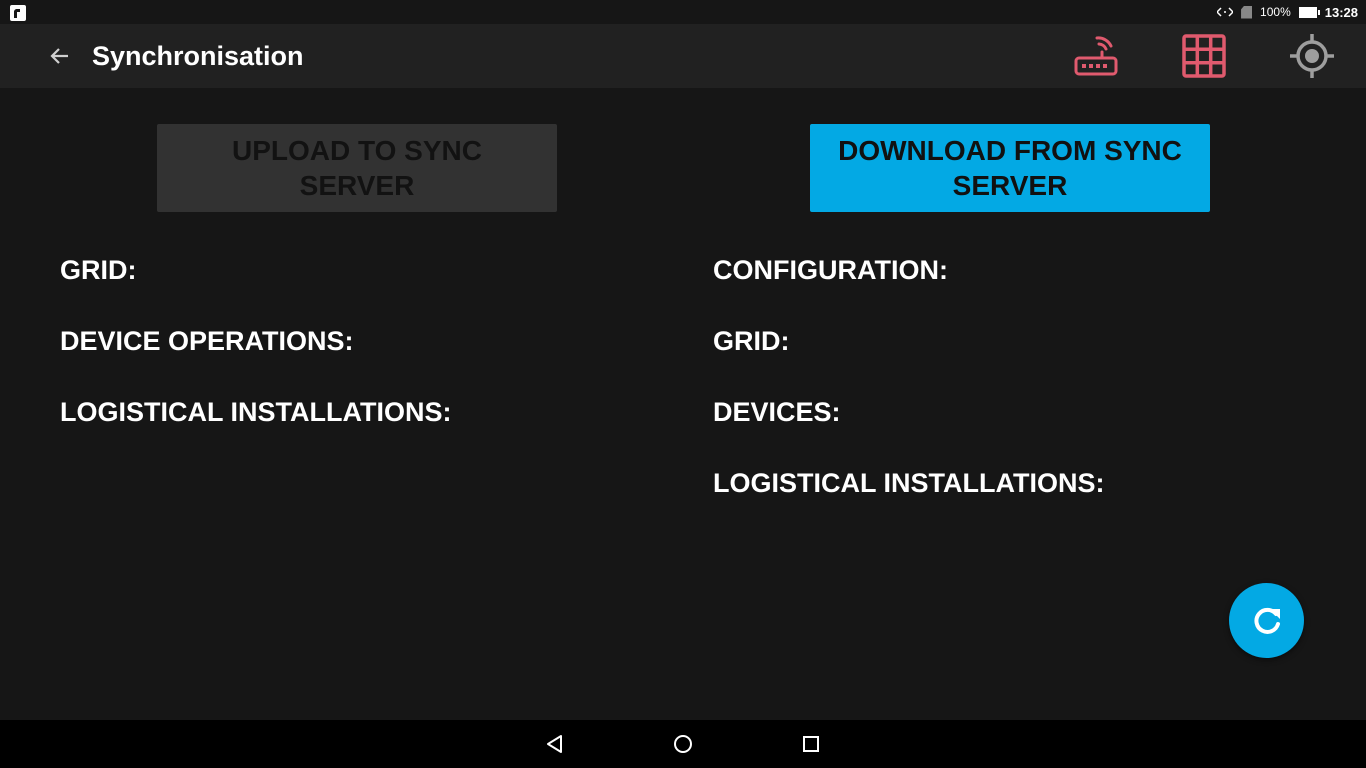 The height and width of the screenshot is (768, 1366). I want to click on locate-button, so click(1312, 56).